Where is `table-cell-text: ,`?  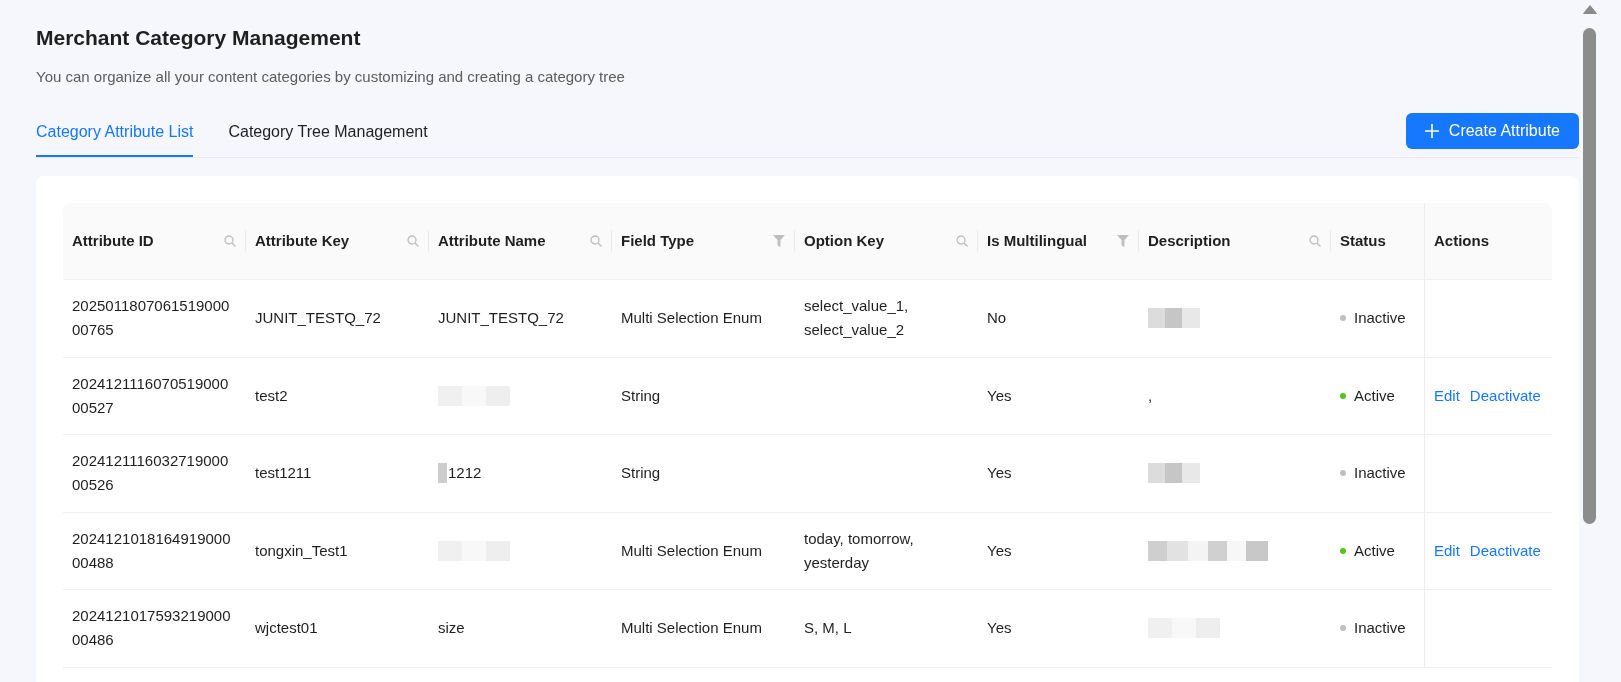 table-cell-text: , is located at coordinates (1150, 395).